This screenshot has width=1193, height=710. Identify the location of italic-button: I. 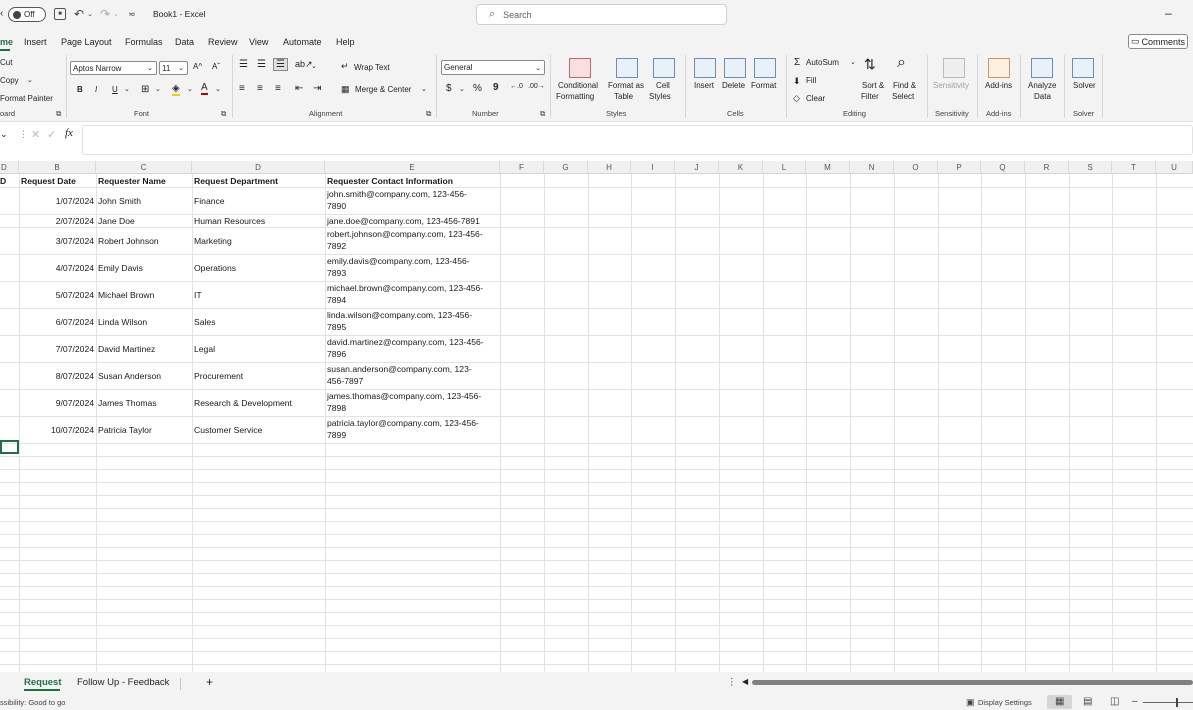
(96, 89).